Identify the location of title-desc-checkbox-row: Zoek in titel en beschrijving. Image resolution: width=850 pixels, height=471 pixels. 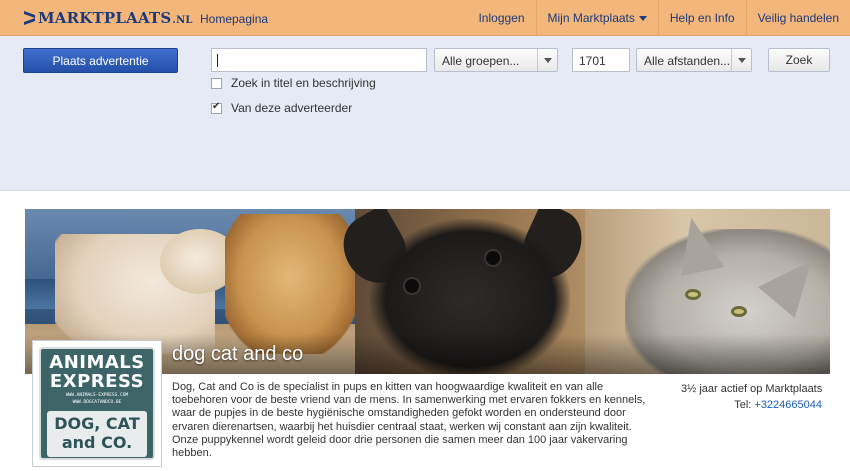
(293, 83).